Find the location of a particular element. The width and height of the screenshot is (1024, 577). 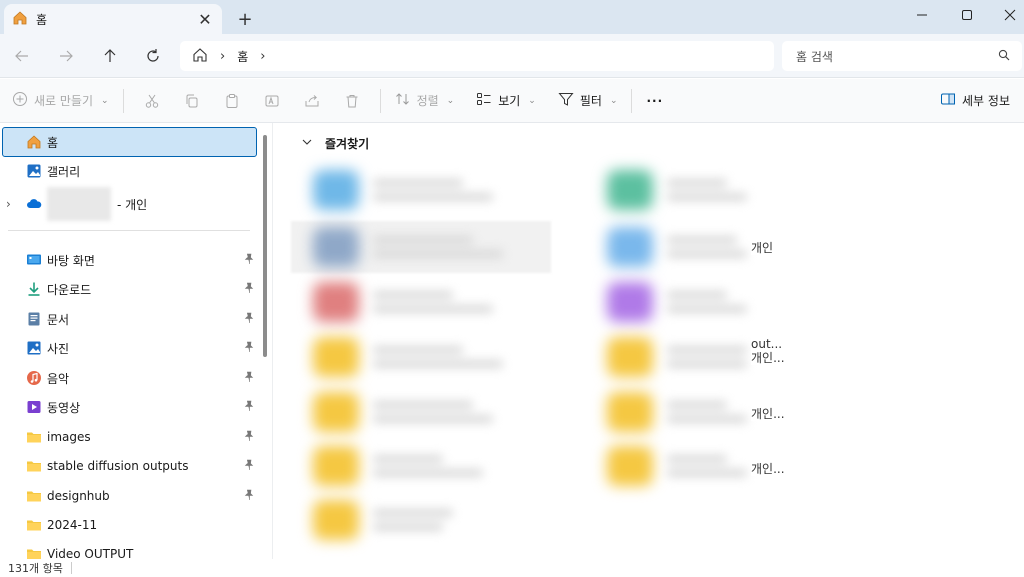

video-icon is located at coordinates (34, 407).